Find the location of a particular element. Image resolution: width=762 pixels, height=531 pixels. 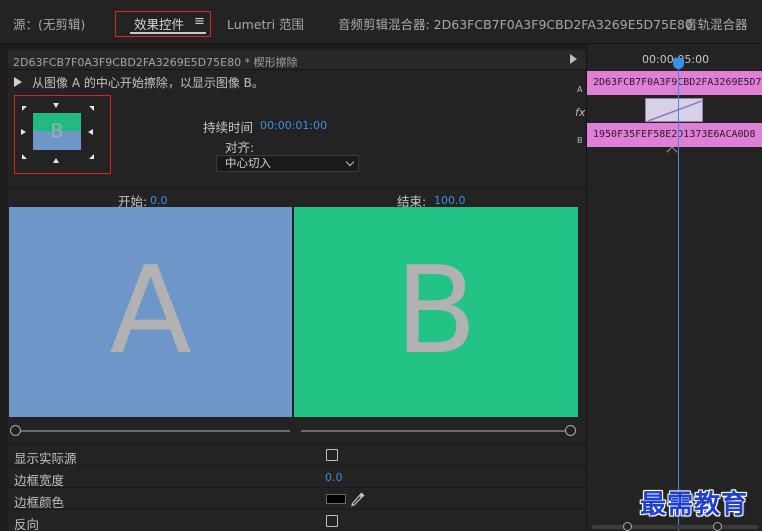

preview-image-b: B is located at coordinates (436, 312).